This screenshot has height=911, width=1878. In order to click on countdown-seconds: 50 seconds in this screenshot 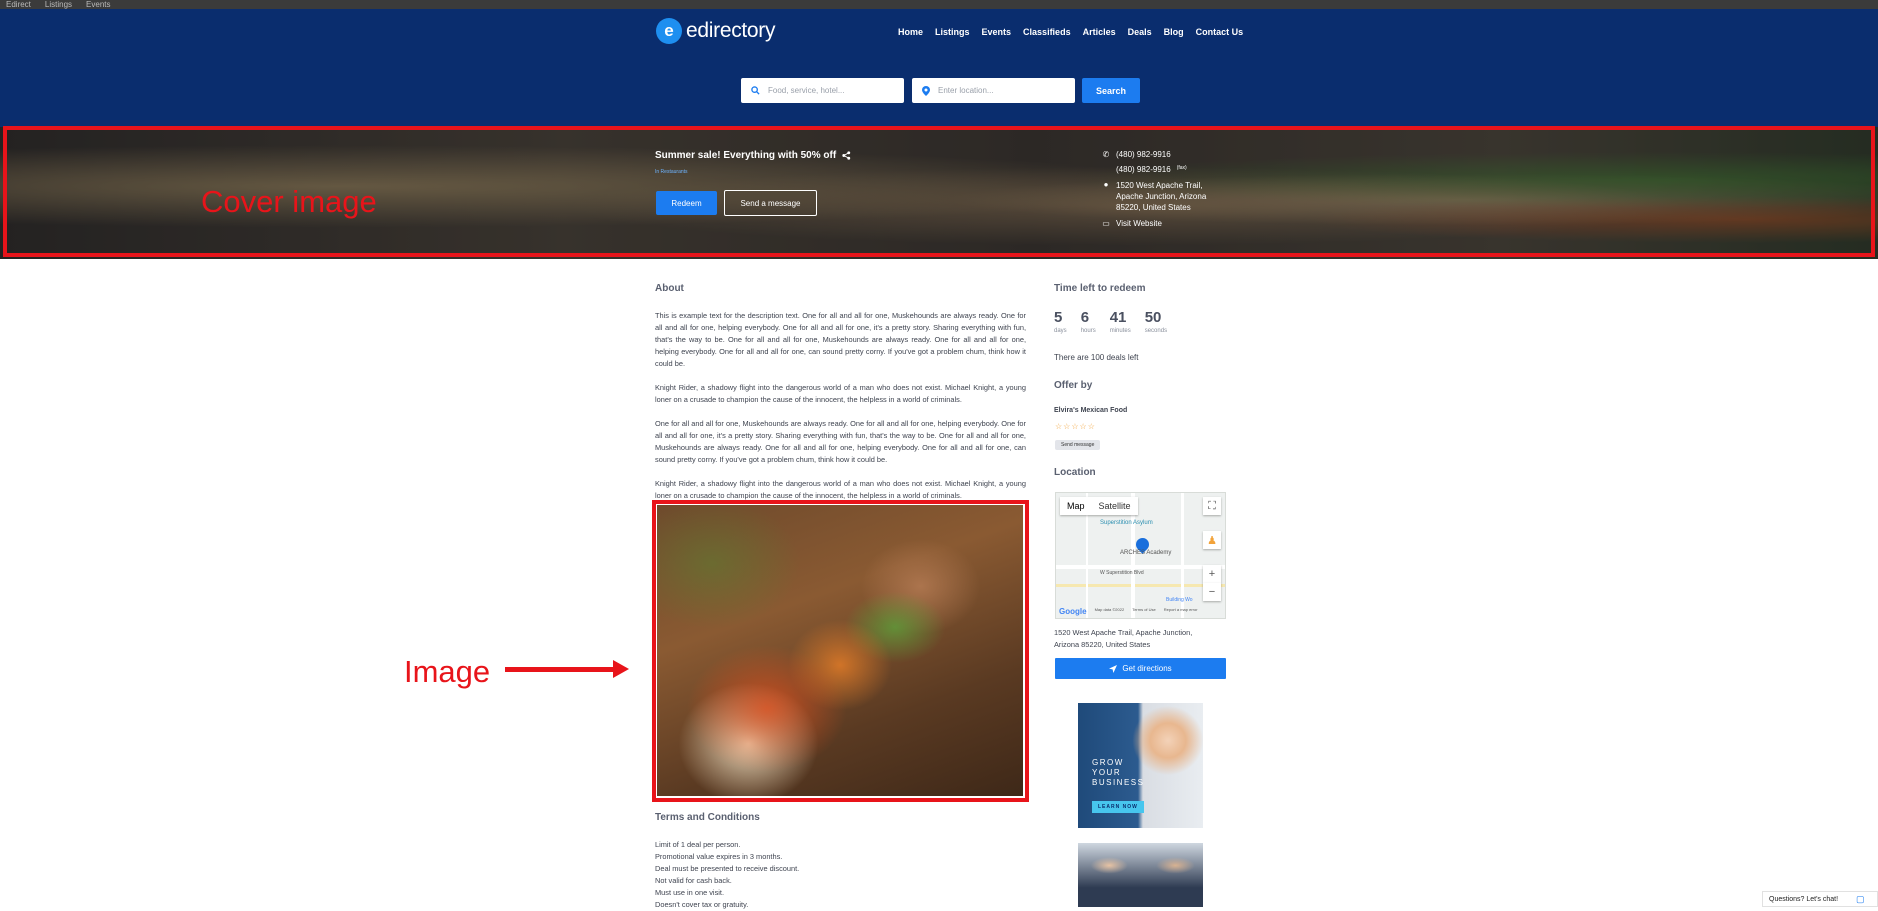, I will do `click(1156, 321)`.